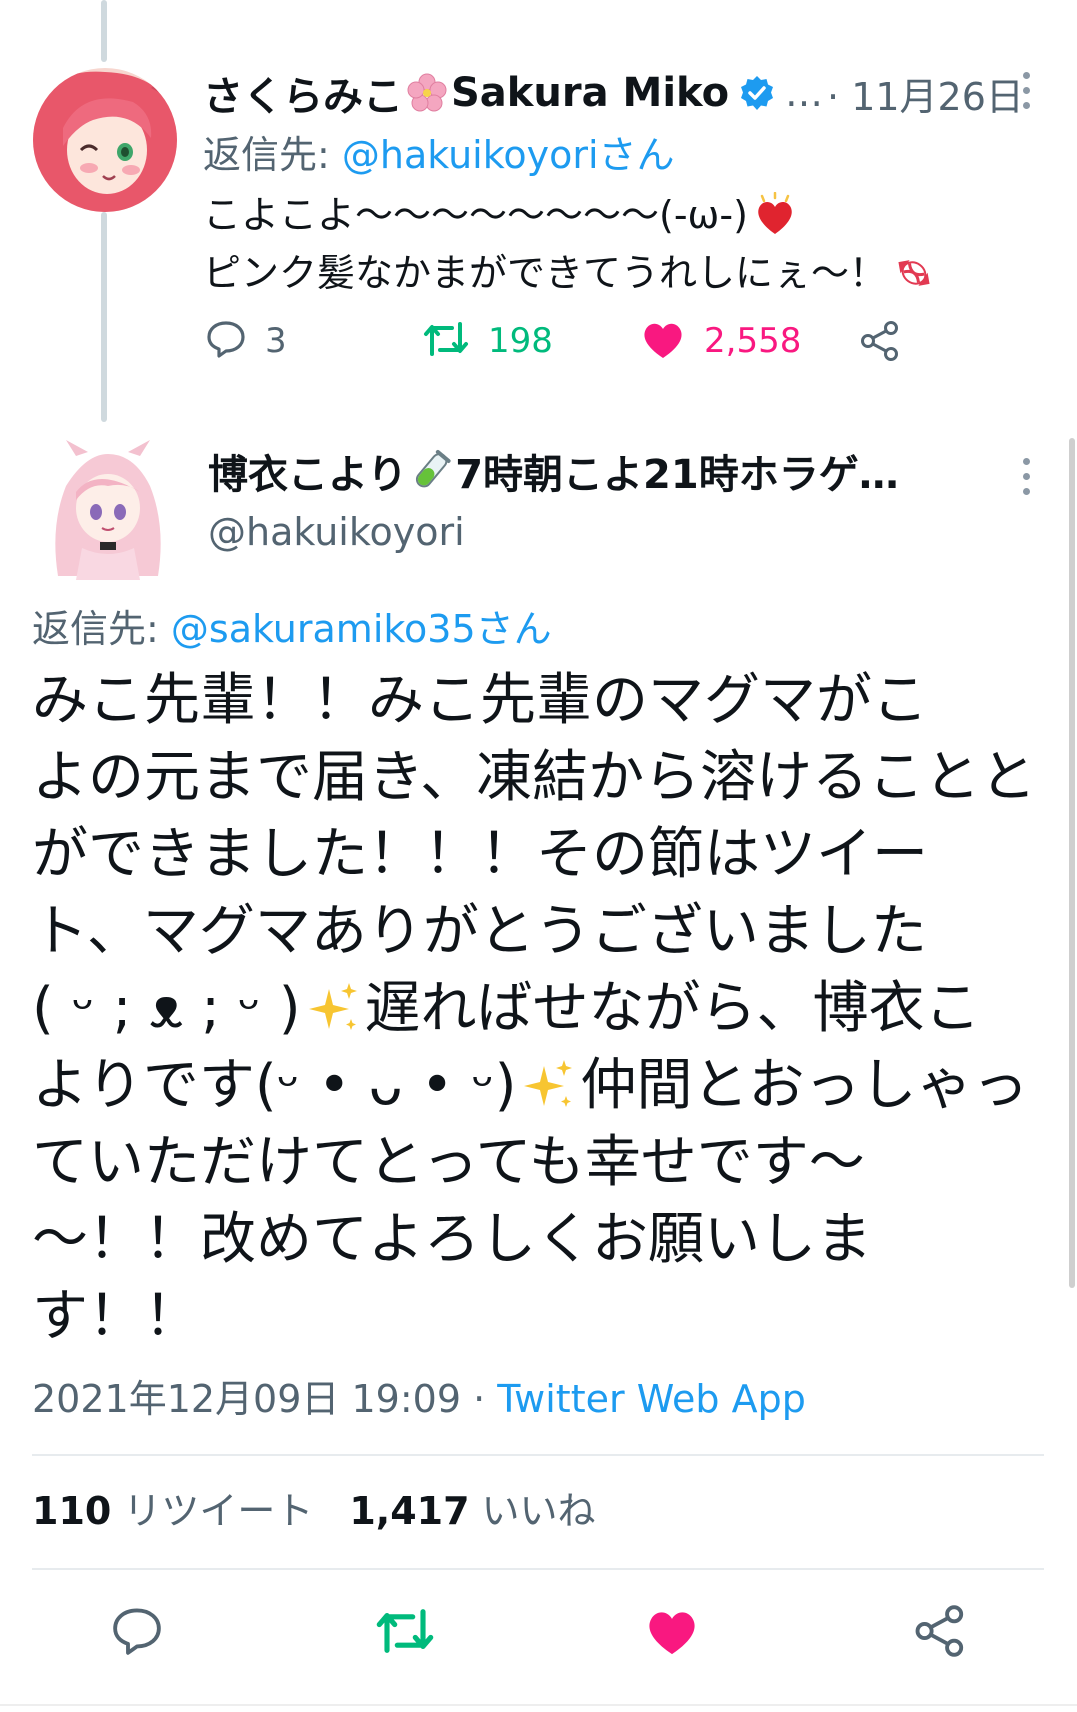 This screenshot has height=1712, width=1077. Describe the element at coordinates (520, 341) in the screenshot. I see `retweet-count: 198` at that location.